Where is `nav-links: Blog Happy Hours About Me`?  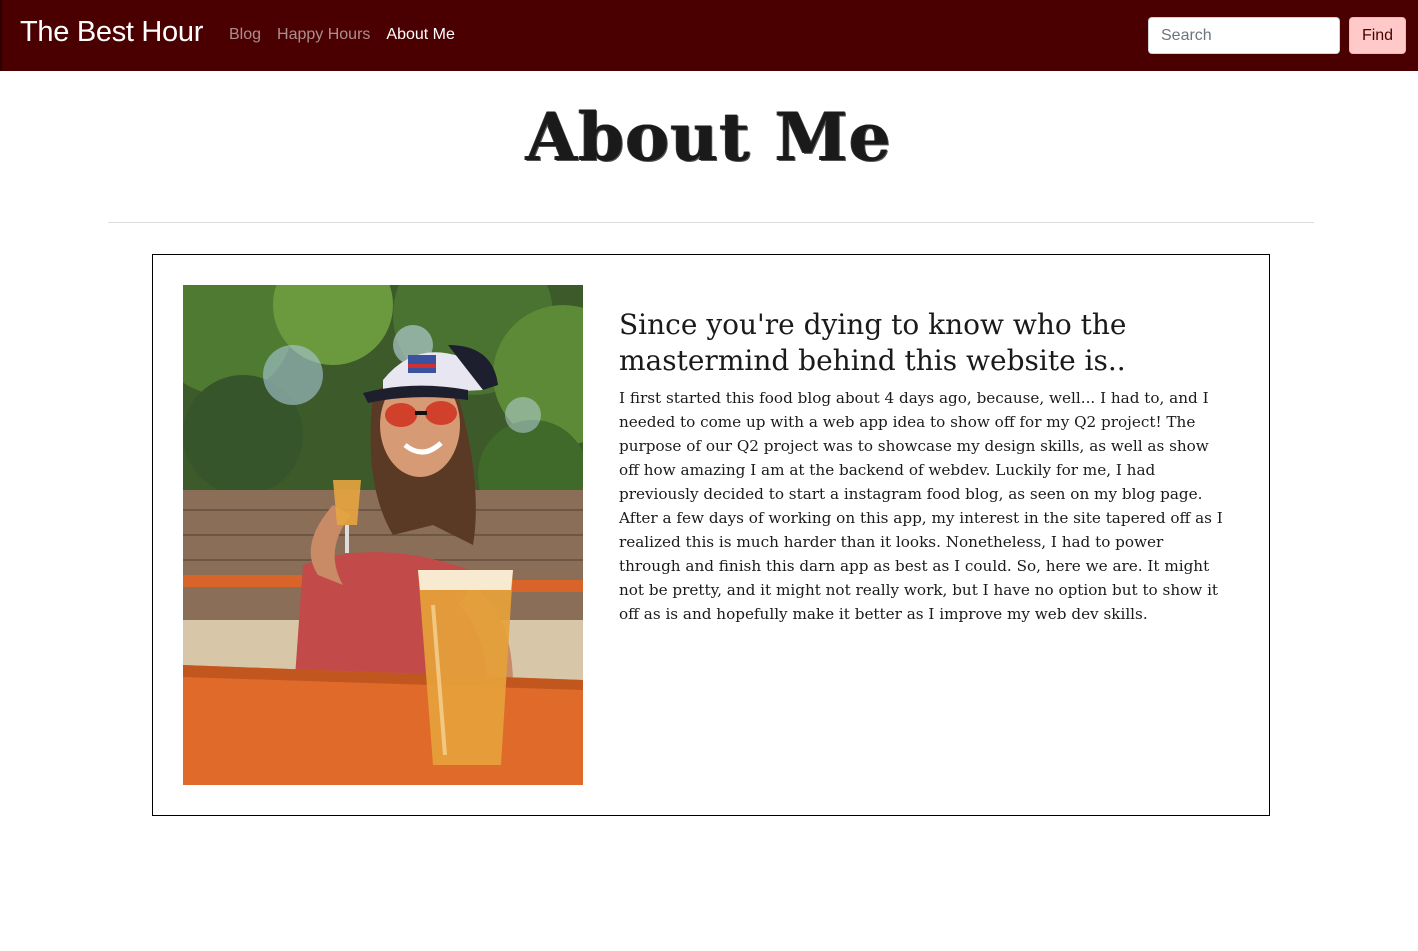 nav-links: Blog Happy Hours About Me is located at coordinates (342, 35).